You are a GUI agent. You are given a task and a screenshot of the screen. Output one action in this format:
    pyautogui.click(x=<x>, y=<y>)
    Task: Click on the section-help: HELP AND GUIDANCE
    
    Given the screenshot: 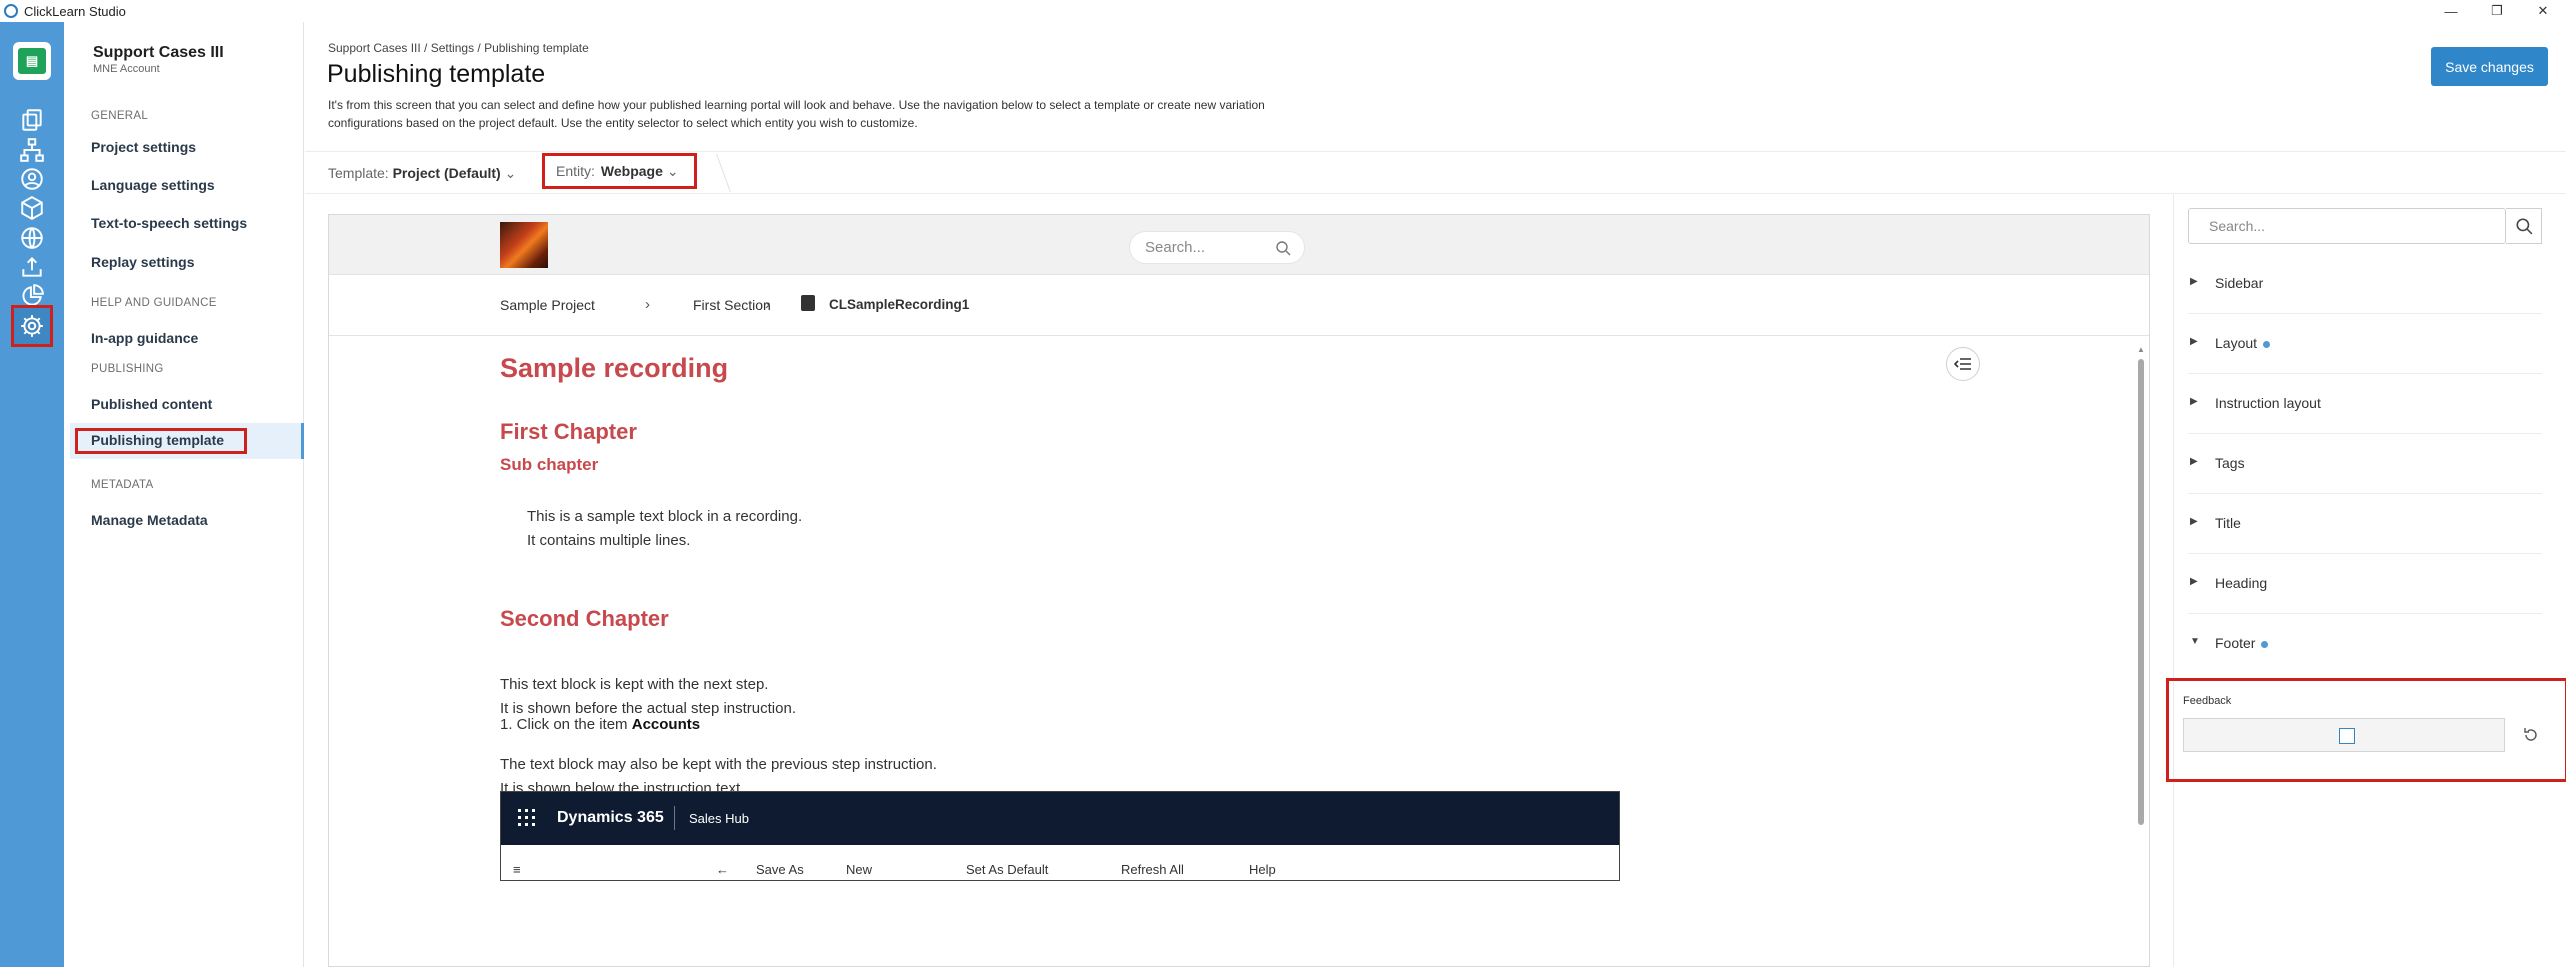 What is the action you would take?
    pyautogui.click(x=154, y=303)
    